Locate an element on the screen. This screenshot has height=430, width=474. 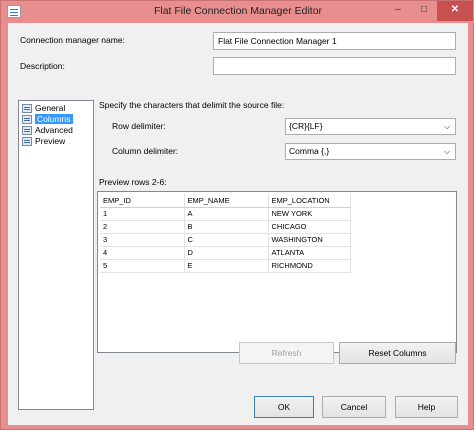
table-cell: RICHMOND is located at coordinates (309, 266).